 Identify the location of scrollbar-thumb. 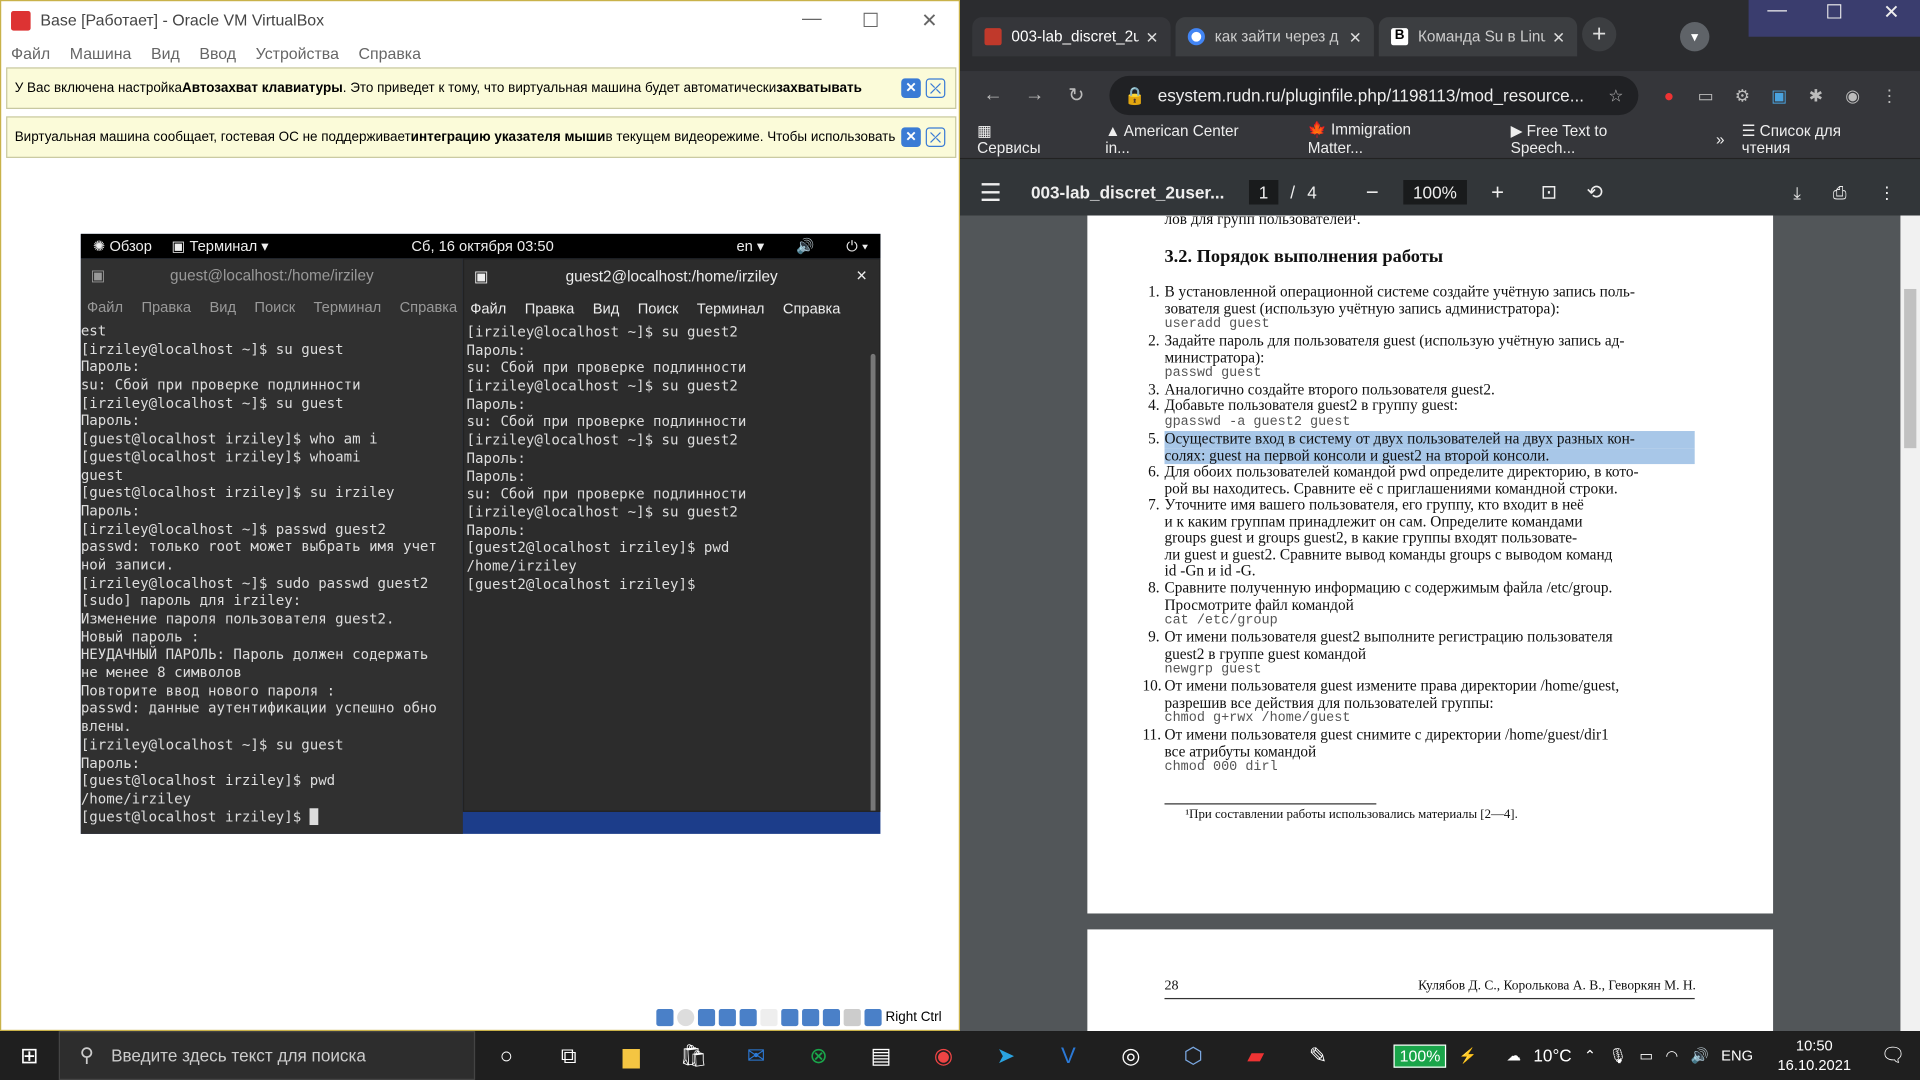
(1910, 368).